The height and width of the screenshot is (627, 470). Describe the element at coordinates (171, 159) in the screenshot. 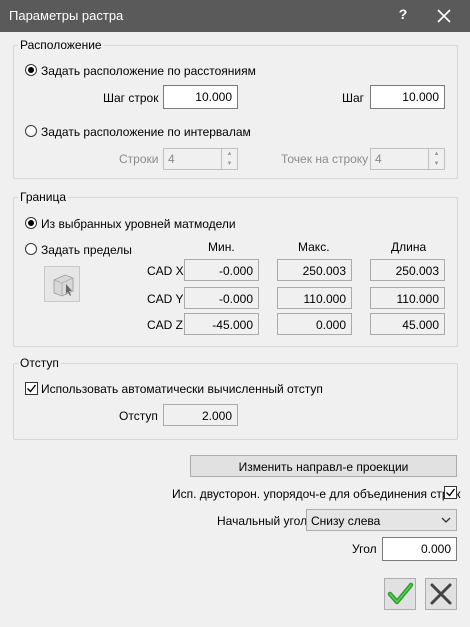

I see `rows-value: 4` at that location.